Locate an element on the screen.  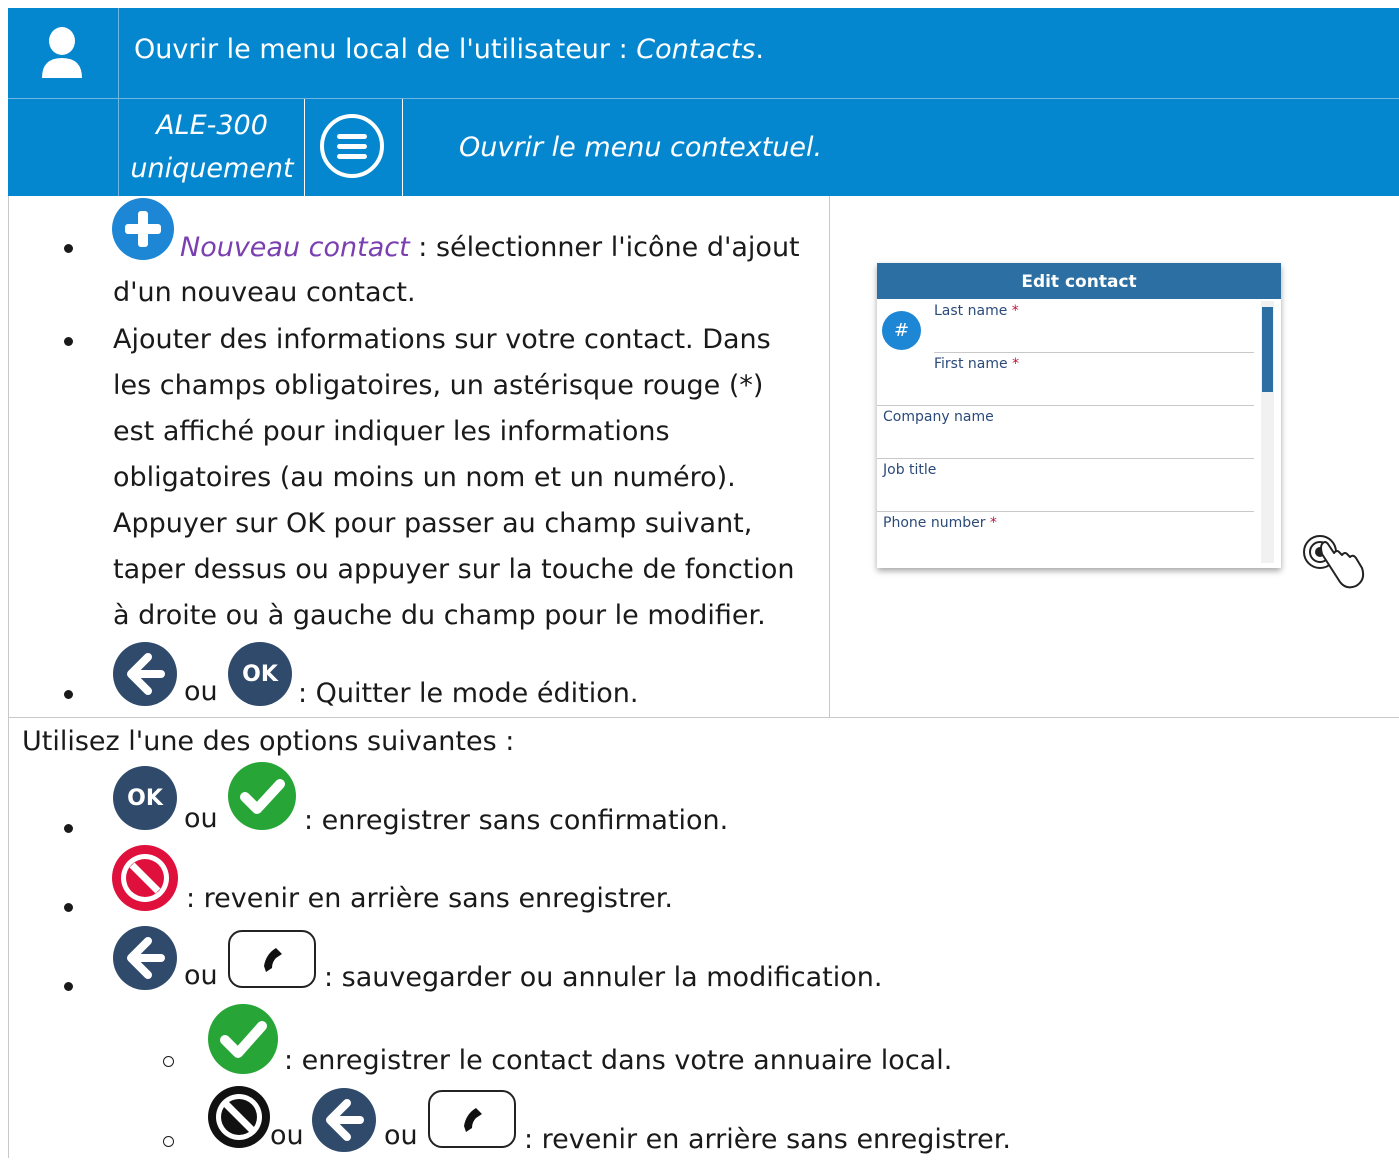
model-line-1: ALE-300 is located at coordinates (212, 125).